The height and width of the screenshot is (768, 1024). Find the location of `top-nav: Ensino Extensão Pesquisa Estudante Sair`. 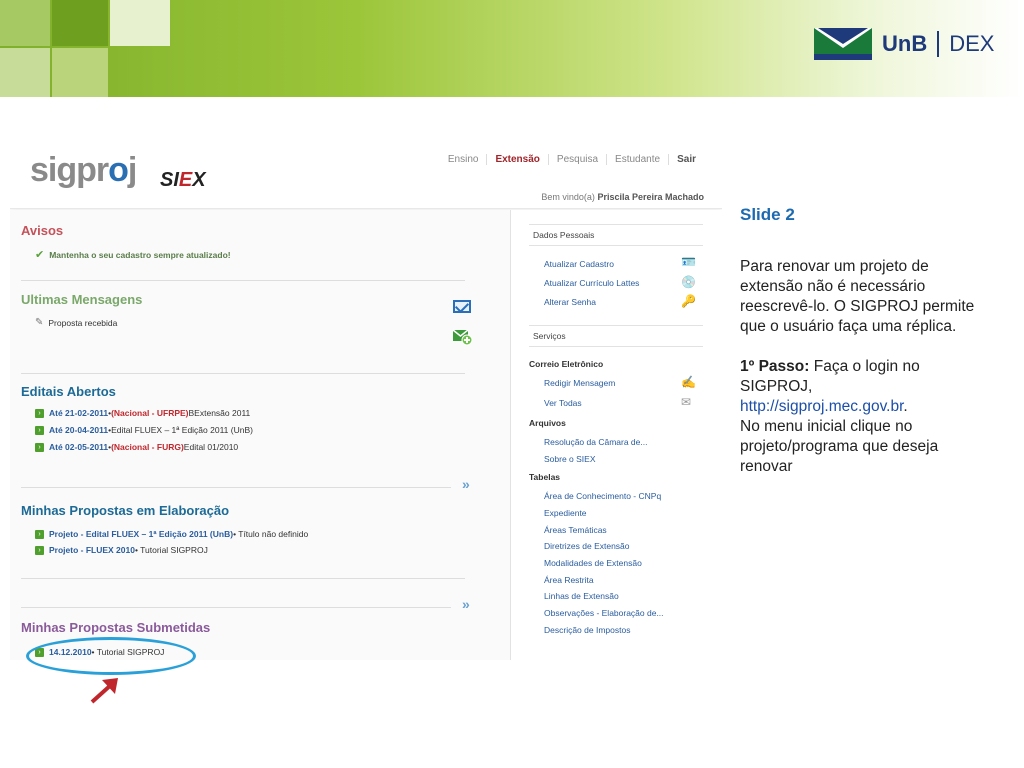

top-nav: Ensino Extensão Pesquisa Estudante Sair is located at coordinates (572, 159).